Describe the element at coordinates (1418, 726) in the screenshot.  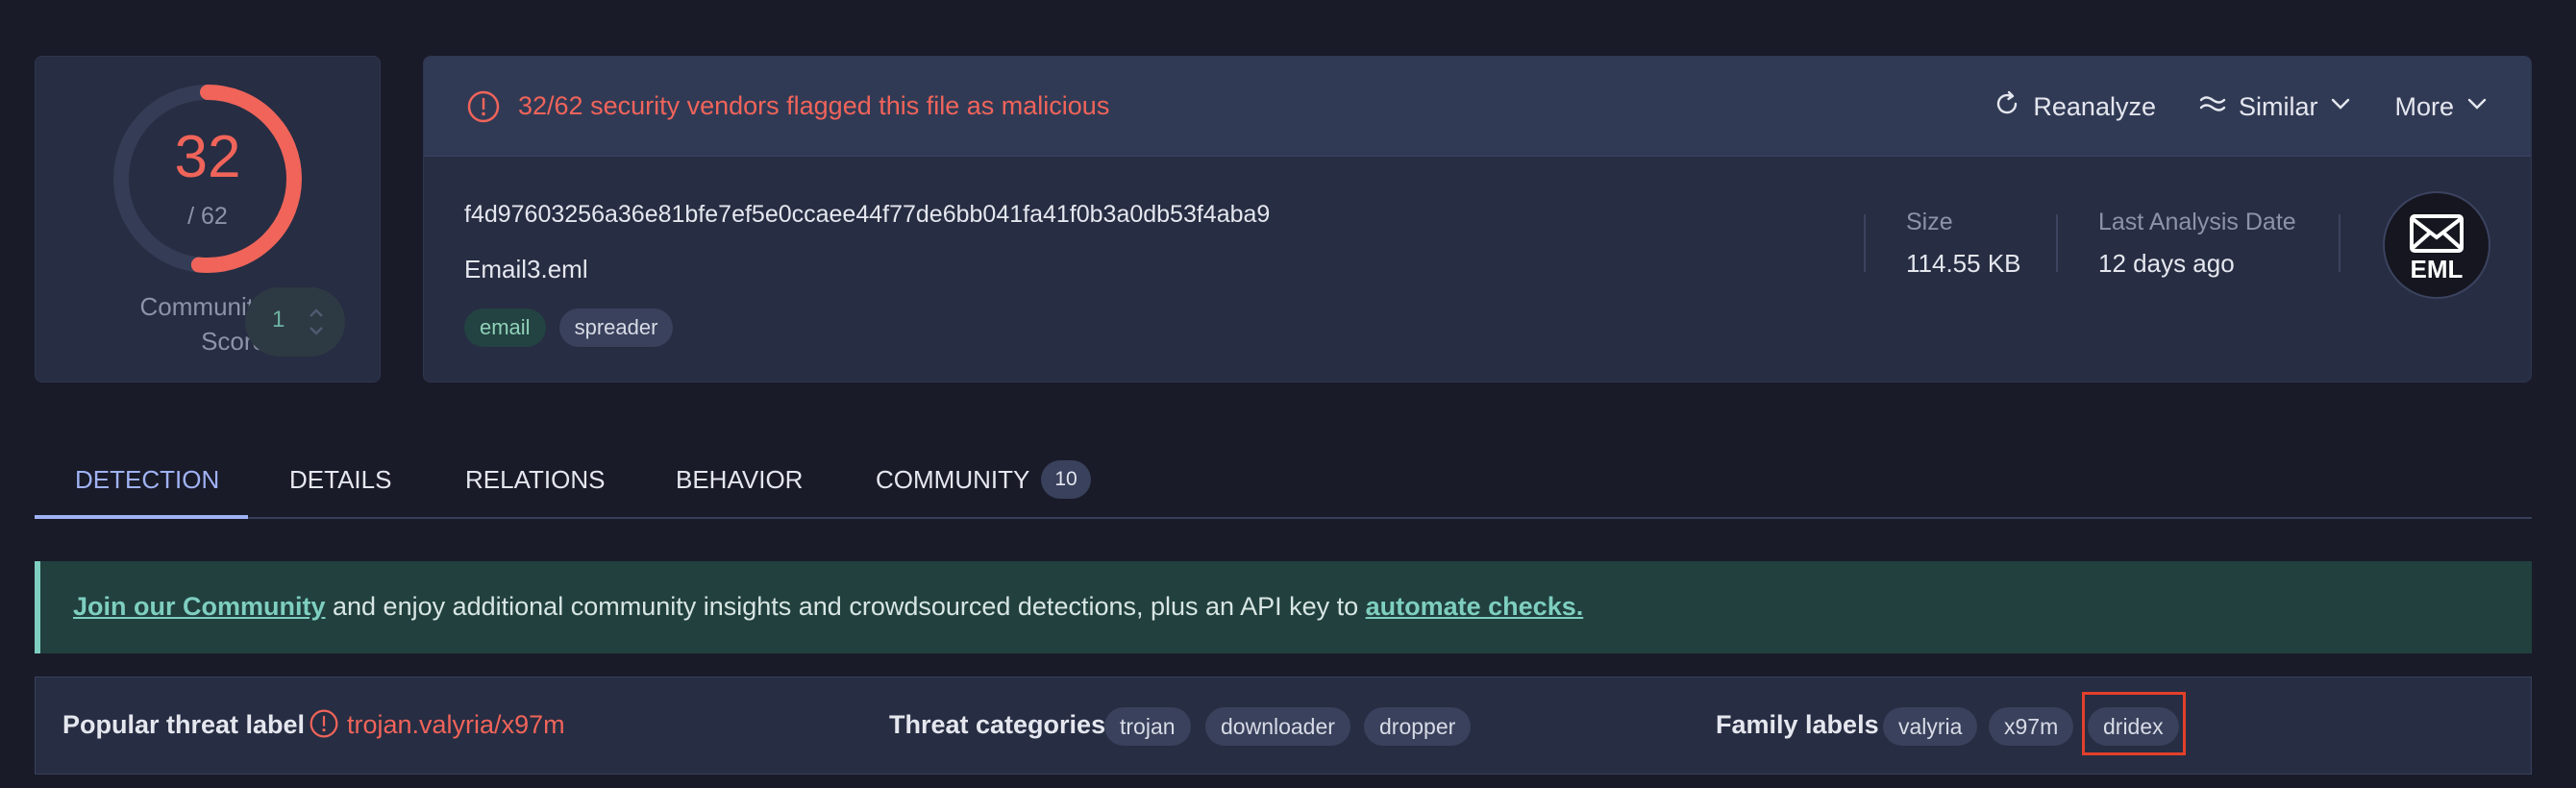
I see `category-pill: dropper` at that location.